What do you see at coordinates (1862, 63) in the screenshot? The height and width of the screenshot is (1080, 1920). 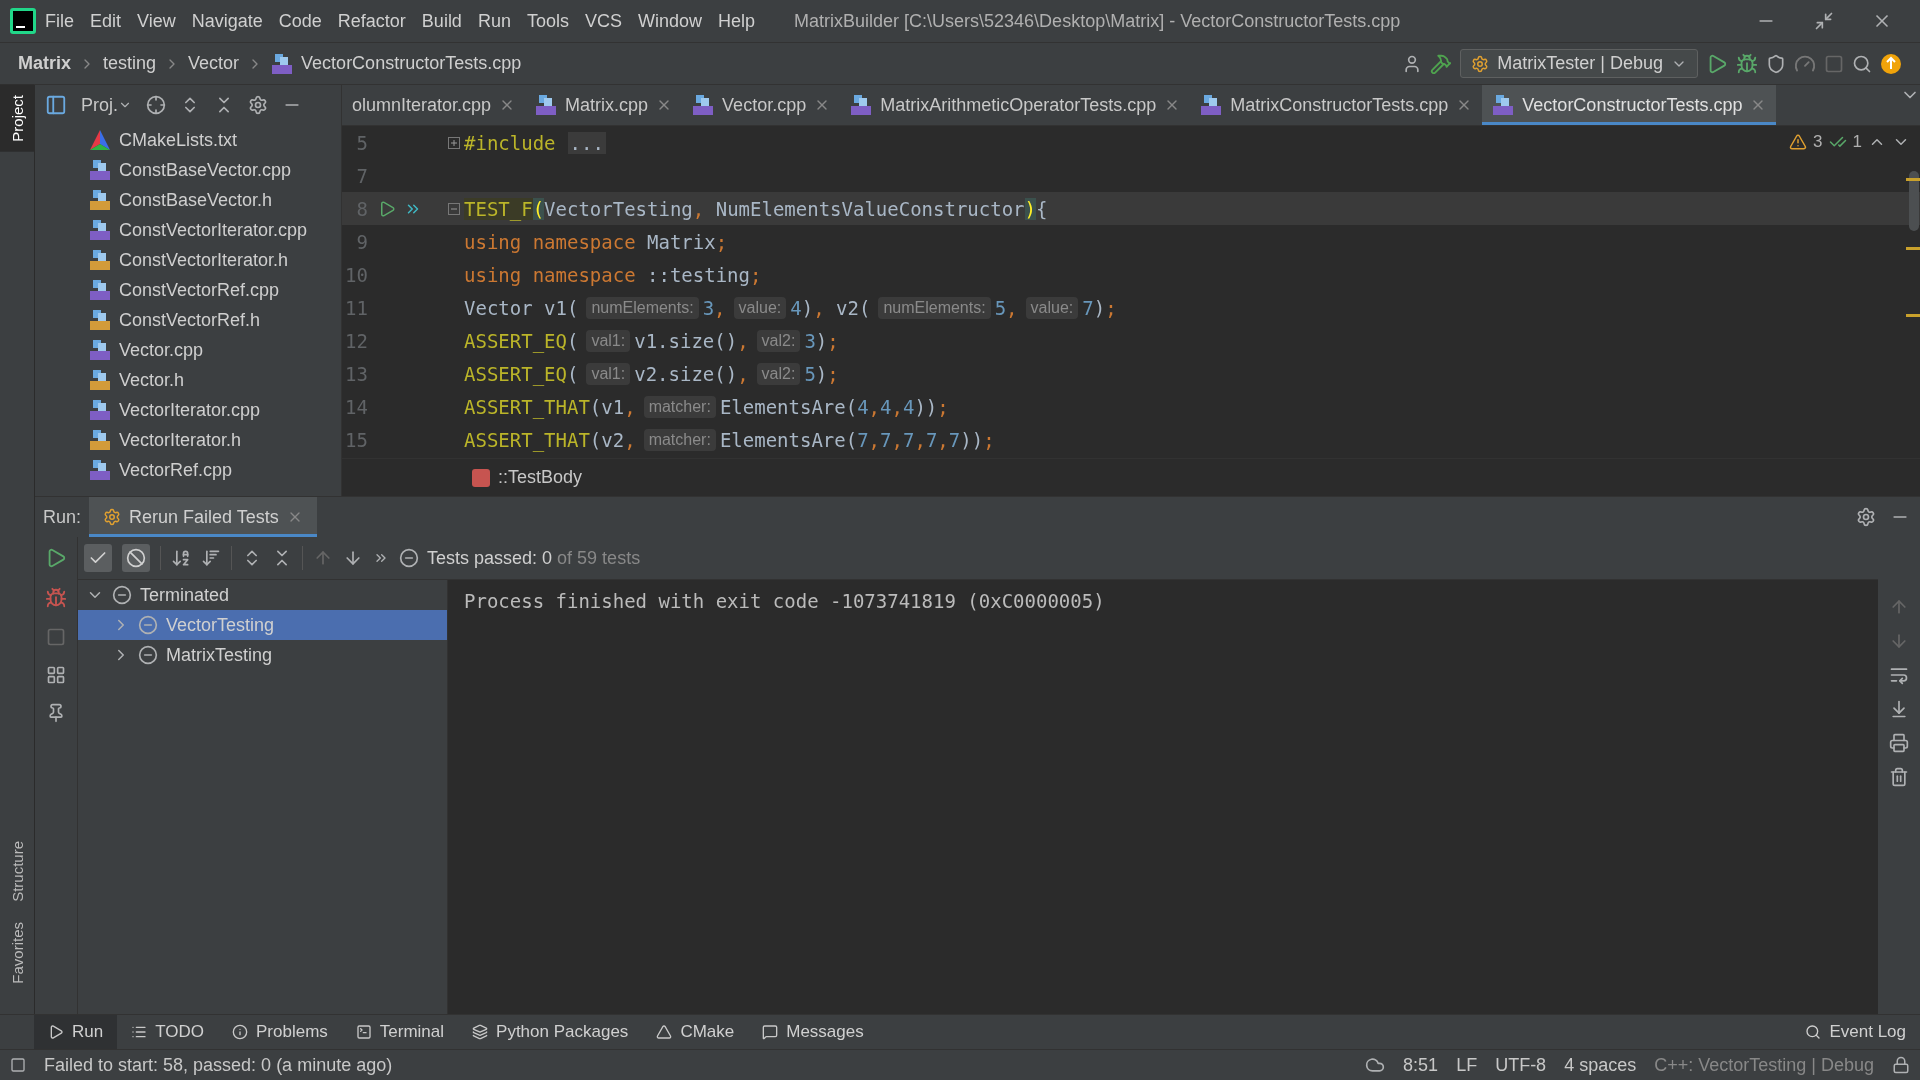 I see `search-icon` at bounding box center [1862, 63].